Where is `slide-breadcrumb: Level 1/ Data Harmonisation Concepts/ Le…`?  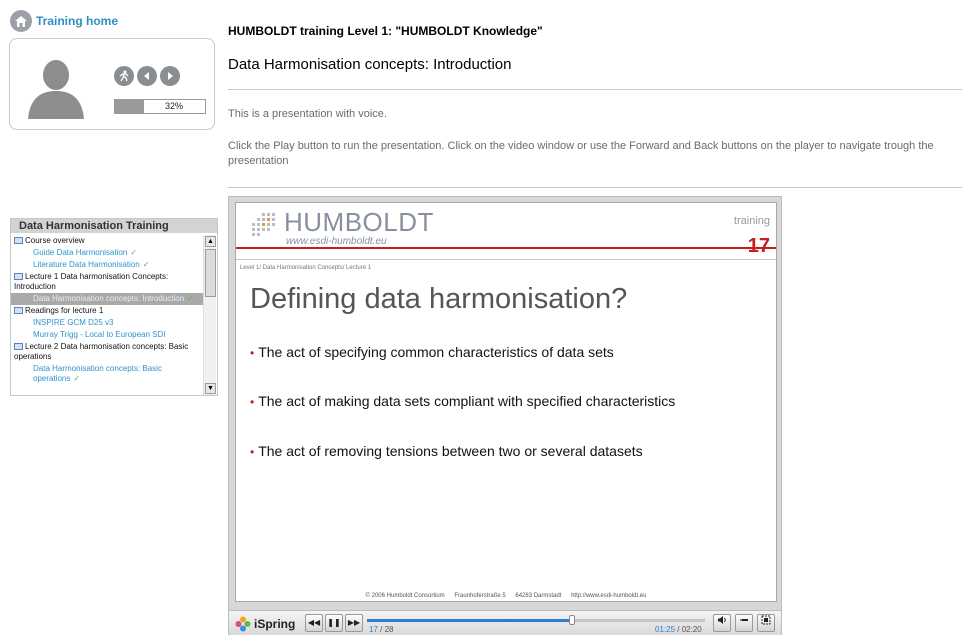 slide-breadcrumb: Level 1/ Data Harmonisation Concepts/ Le… is located at coordinates (306, 268).